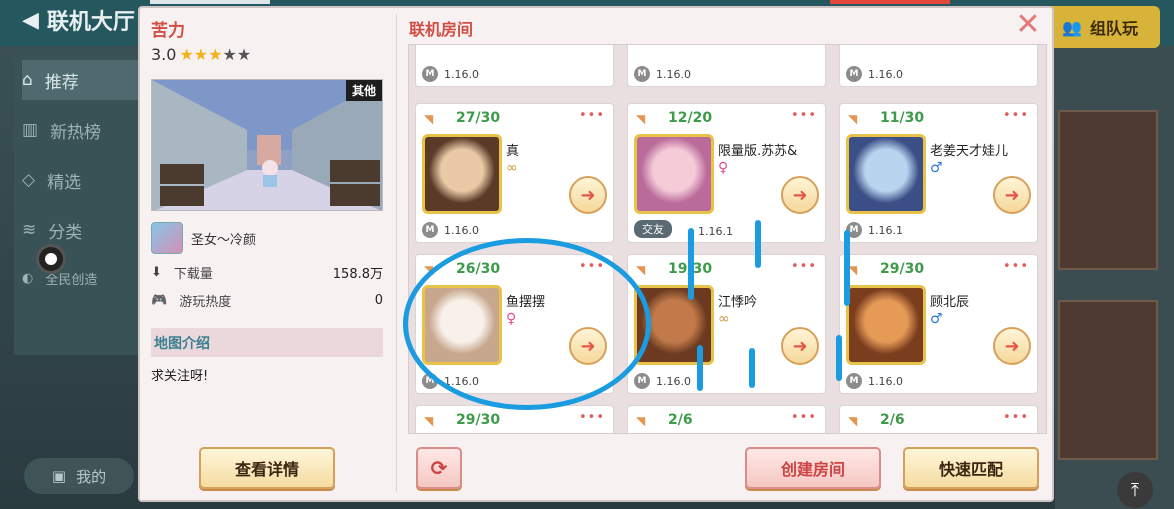 This screenshot has height=509, width=1174. What do you see at coordinates (653, 229) in the screenshot?
I see `friend-badge: 交友` at bounding box center [653, 229].